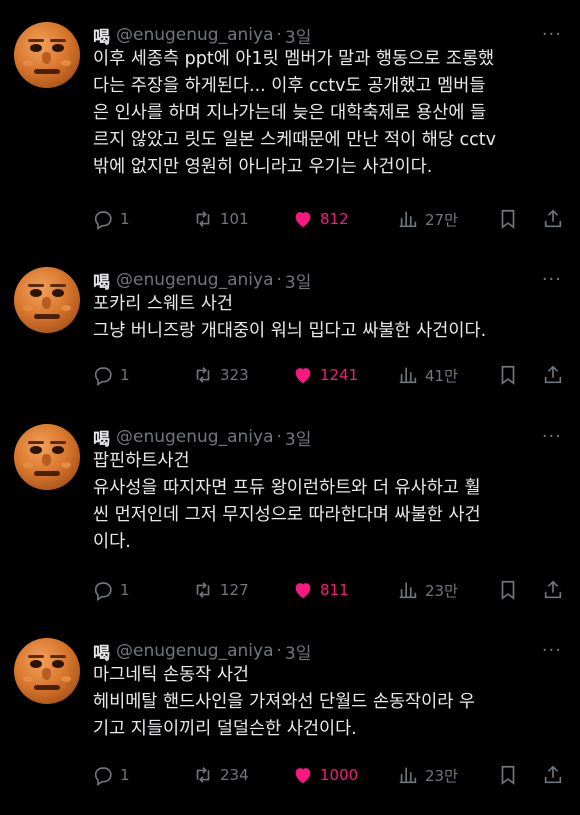 This screenshot has height=815, width=580. What do you see at coordinates (112, 542) in the screenshot?
I see `tweet-text-line: 이다.` at bounding box center [112, 542].